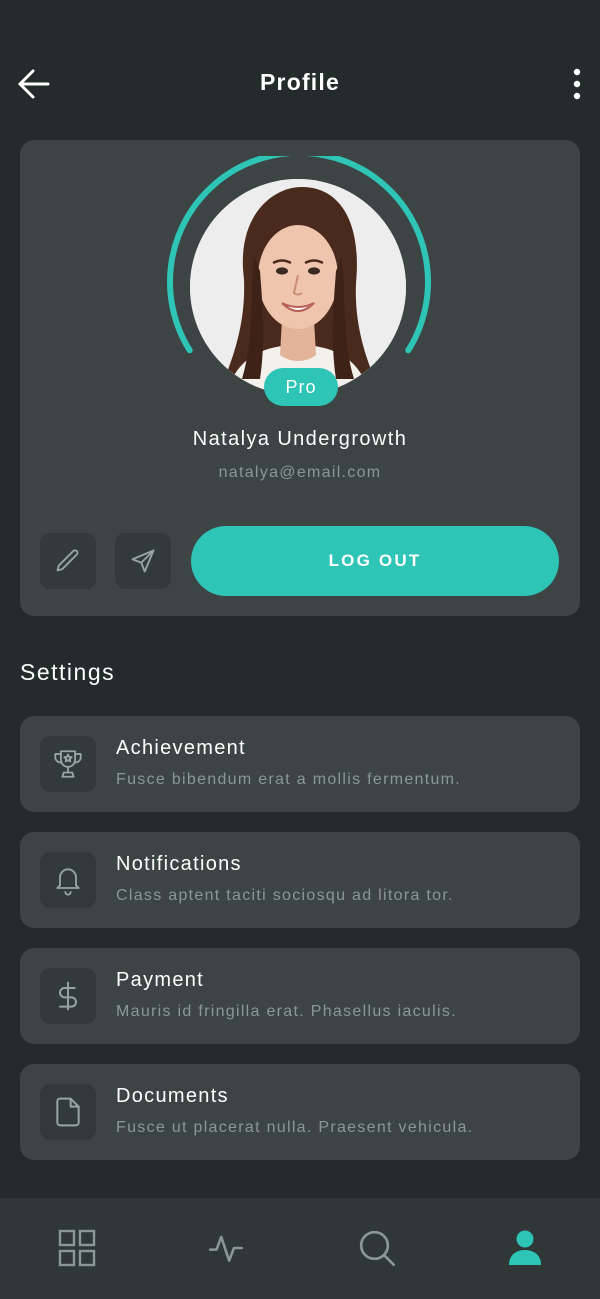  I want to click on document-icon, so click(68, 1112).